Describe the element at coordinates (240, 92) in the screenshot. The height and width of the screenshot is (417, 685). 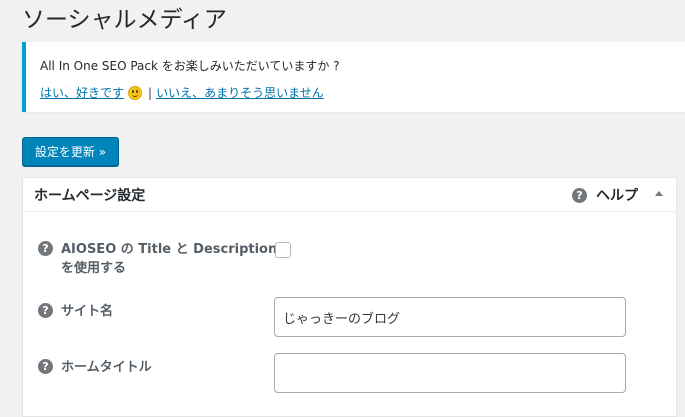
I see `no-link: いいえ、あまりそう思いません` at that location.